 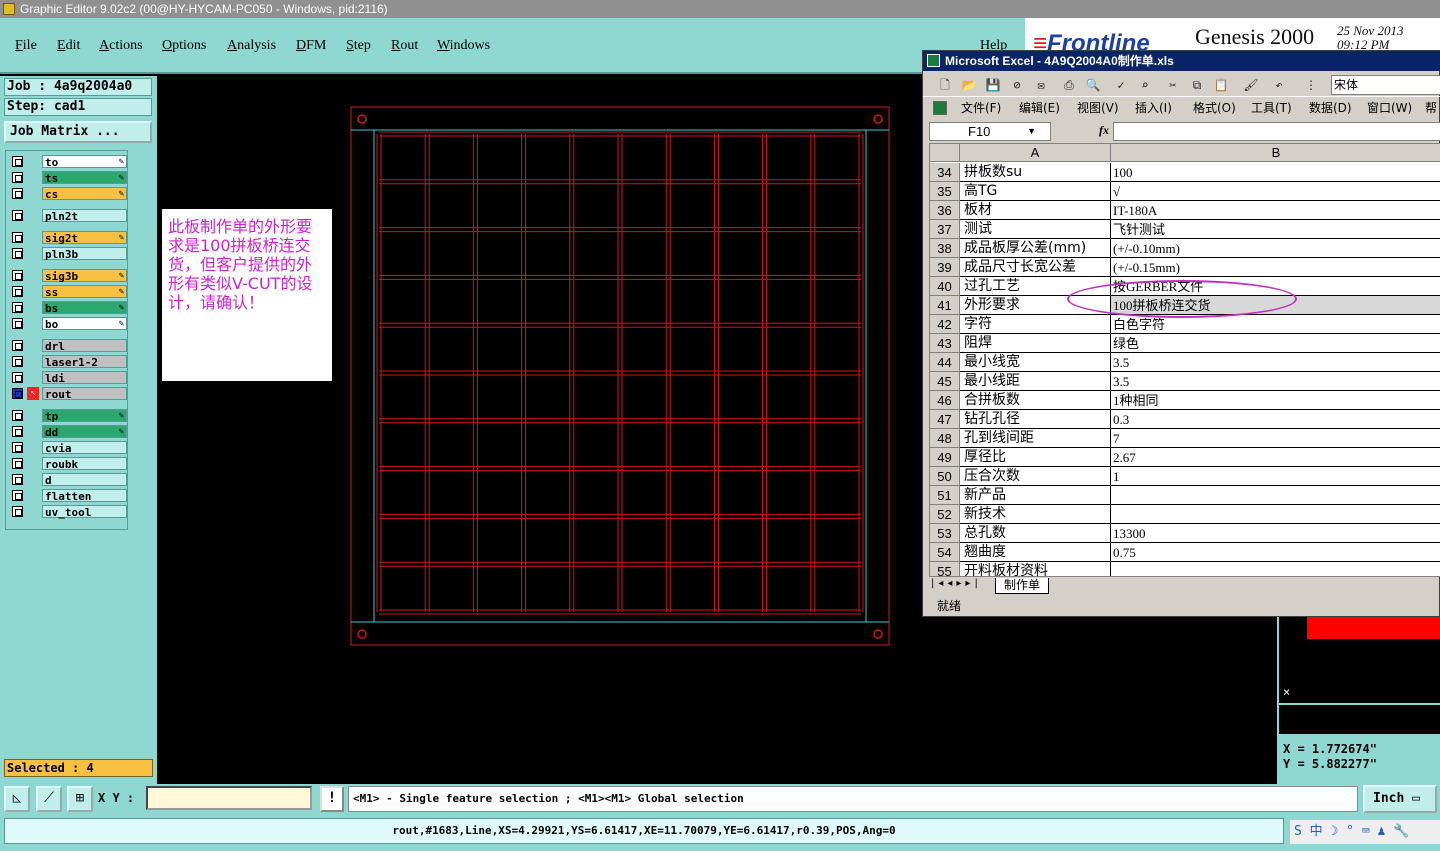 I want to click on layer-row-dd: dd ✎, so click(x=69, y=432).